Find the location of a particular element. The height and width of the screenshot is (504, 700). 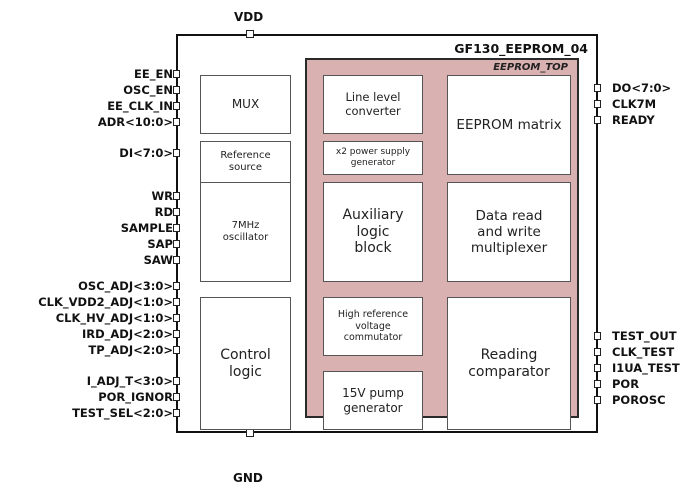

left-pin-label: EE_CLK_IN is located at coordinates (140, 106).